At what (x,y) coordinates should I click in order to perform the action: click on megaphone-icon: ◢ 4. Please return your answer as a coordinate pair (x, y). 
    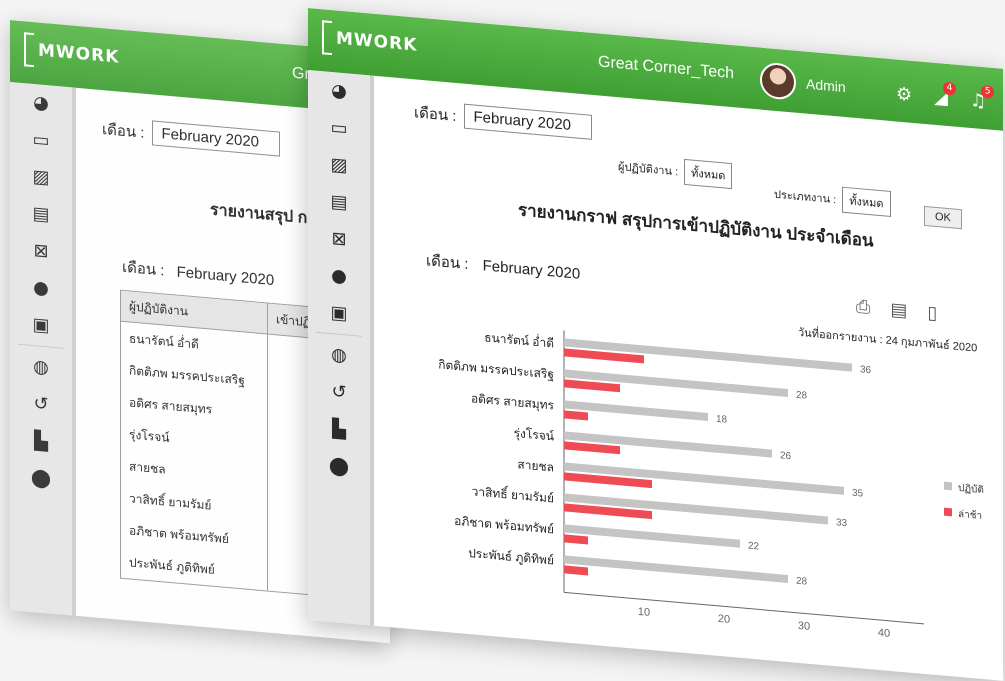
    Looking at the image, I should click on (945, 95).